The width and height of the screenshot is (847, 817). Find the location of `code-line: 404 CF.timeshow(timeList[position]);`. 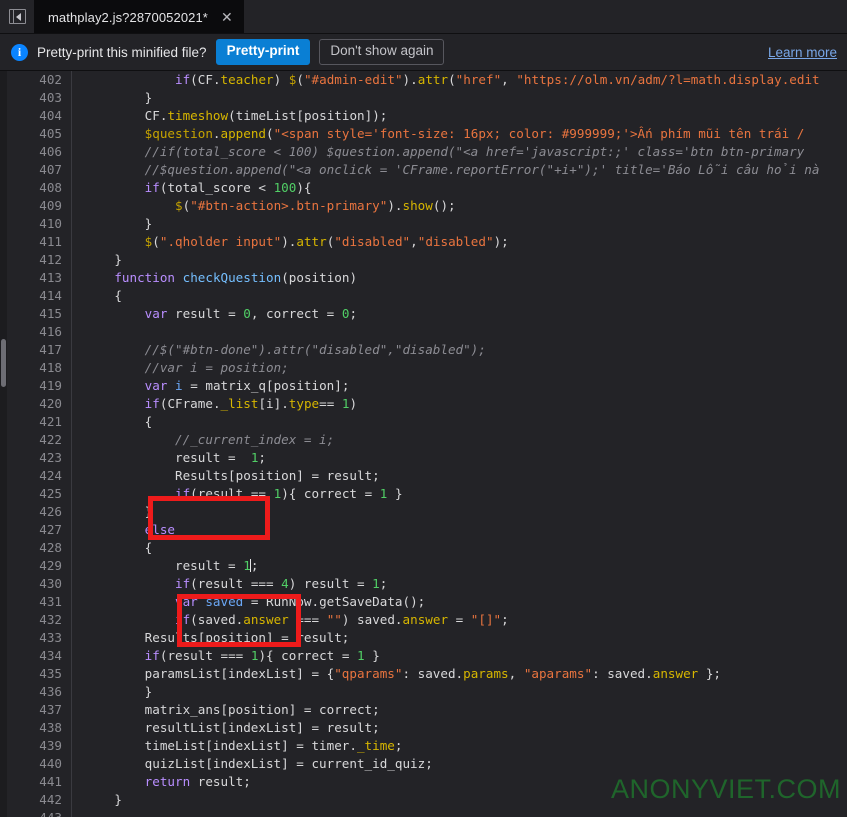

code-line: 404 CF.timeshow(timeList[position]); is located at coordinates (427, 116).